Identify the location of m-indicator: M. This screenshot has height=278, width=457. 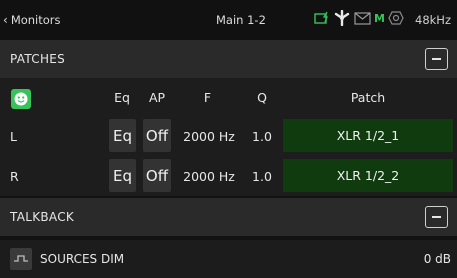
(379, 18).